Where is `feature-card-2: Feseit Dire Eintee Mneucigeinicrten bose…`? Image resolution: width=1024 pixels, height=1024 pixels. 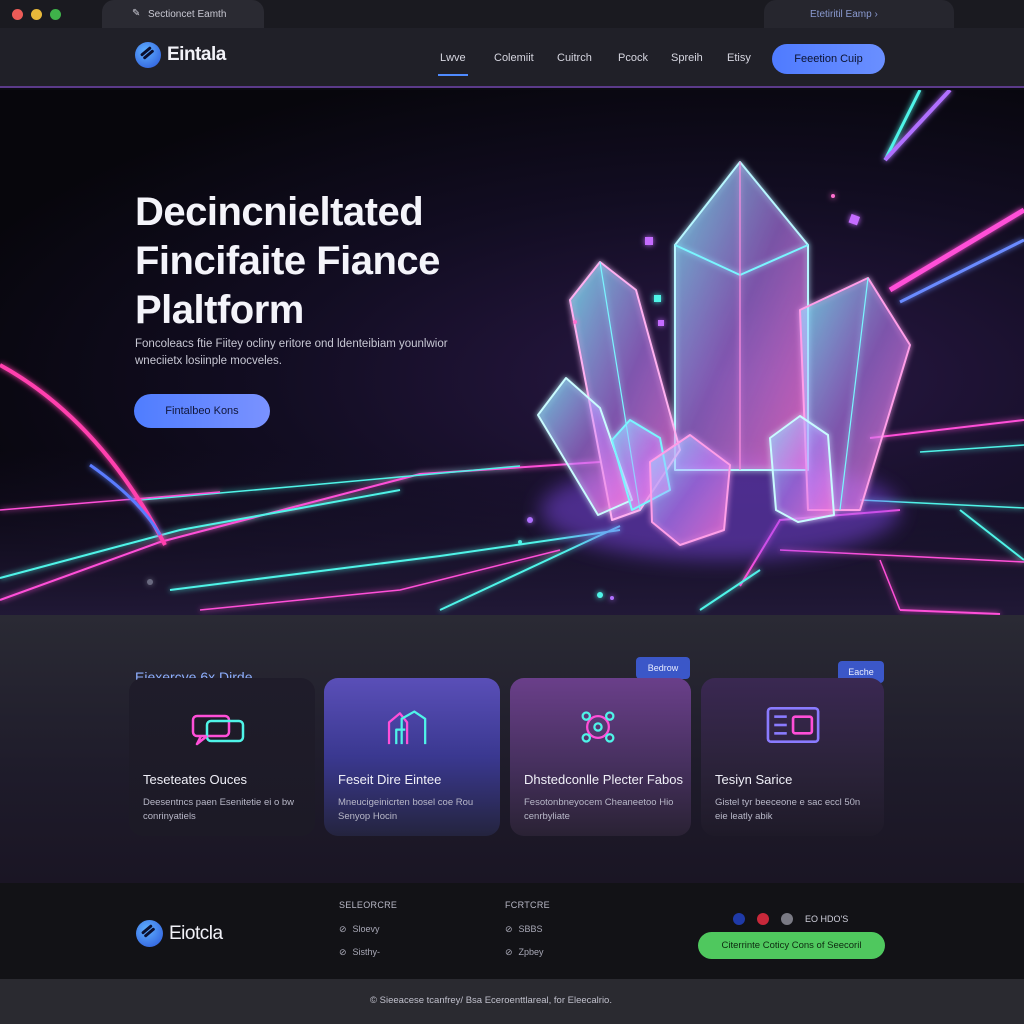
feature-card-2: Feseit Dire Eintee Mneucigeinicrten bose… is located at coordinates (412, 757).